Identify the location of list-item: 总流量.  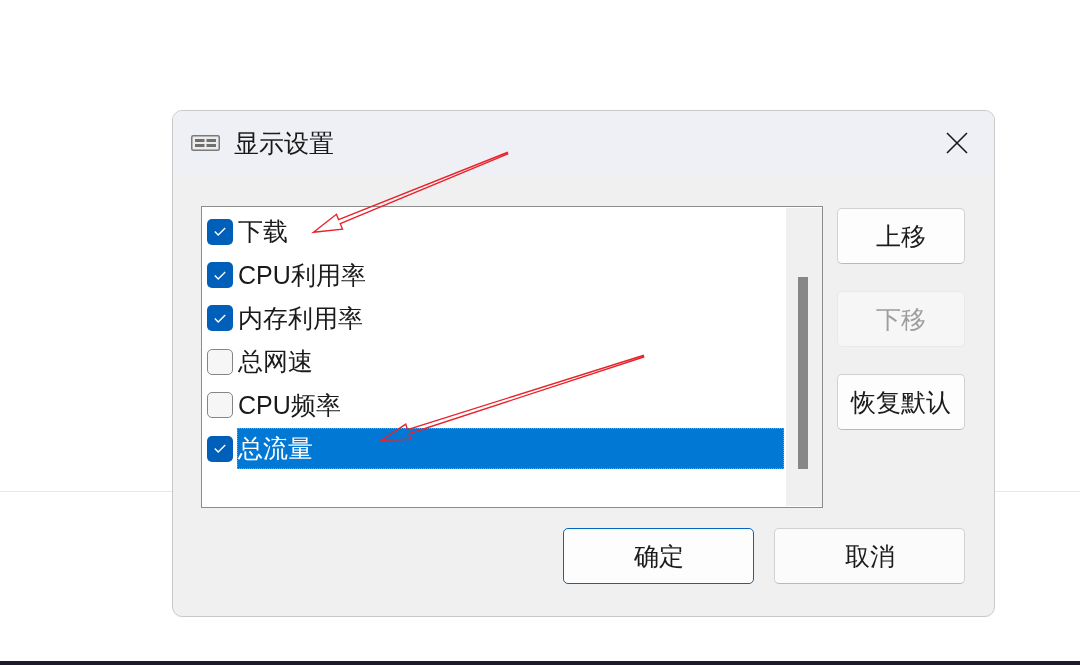
(510, 449).